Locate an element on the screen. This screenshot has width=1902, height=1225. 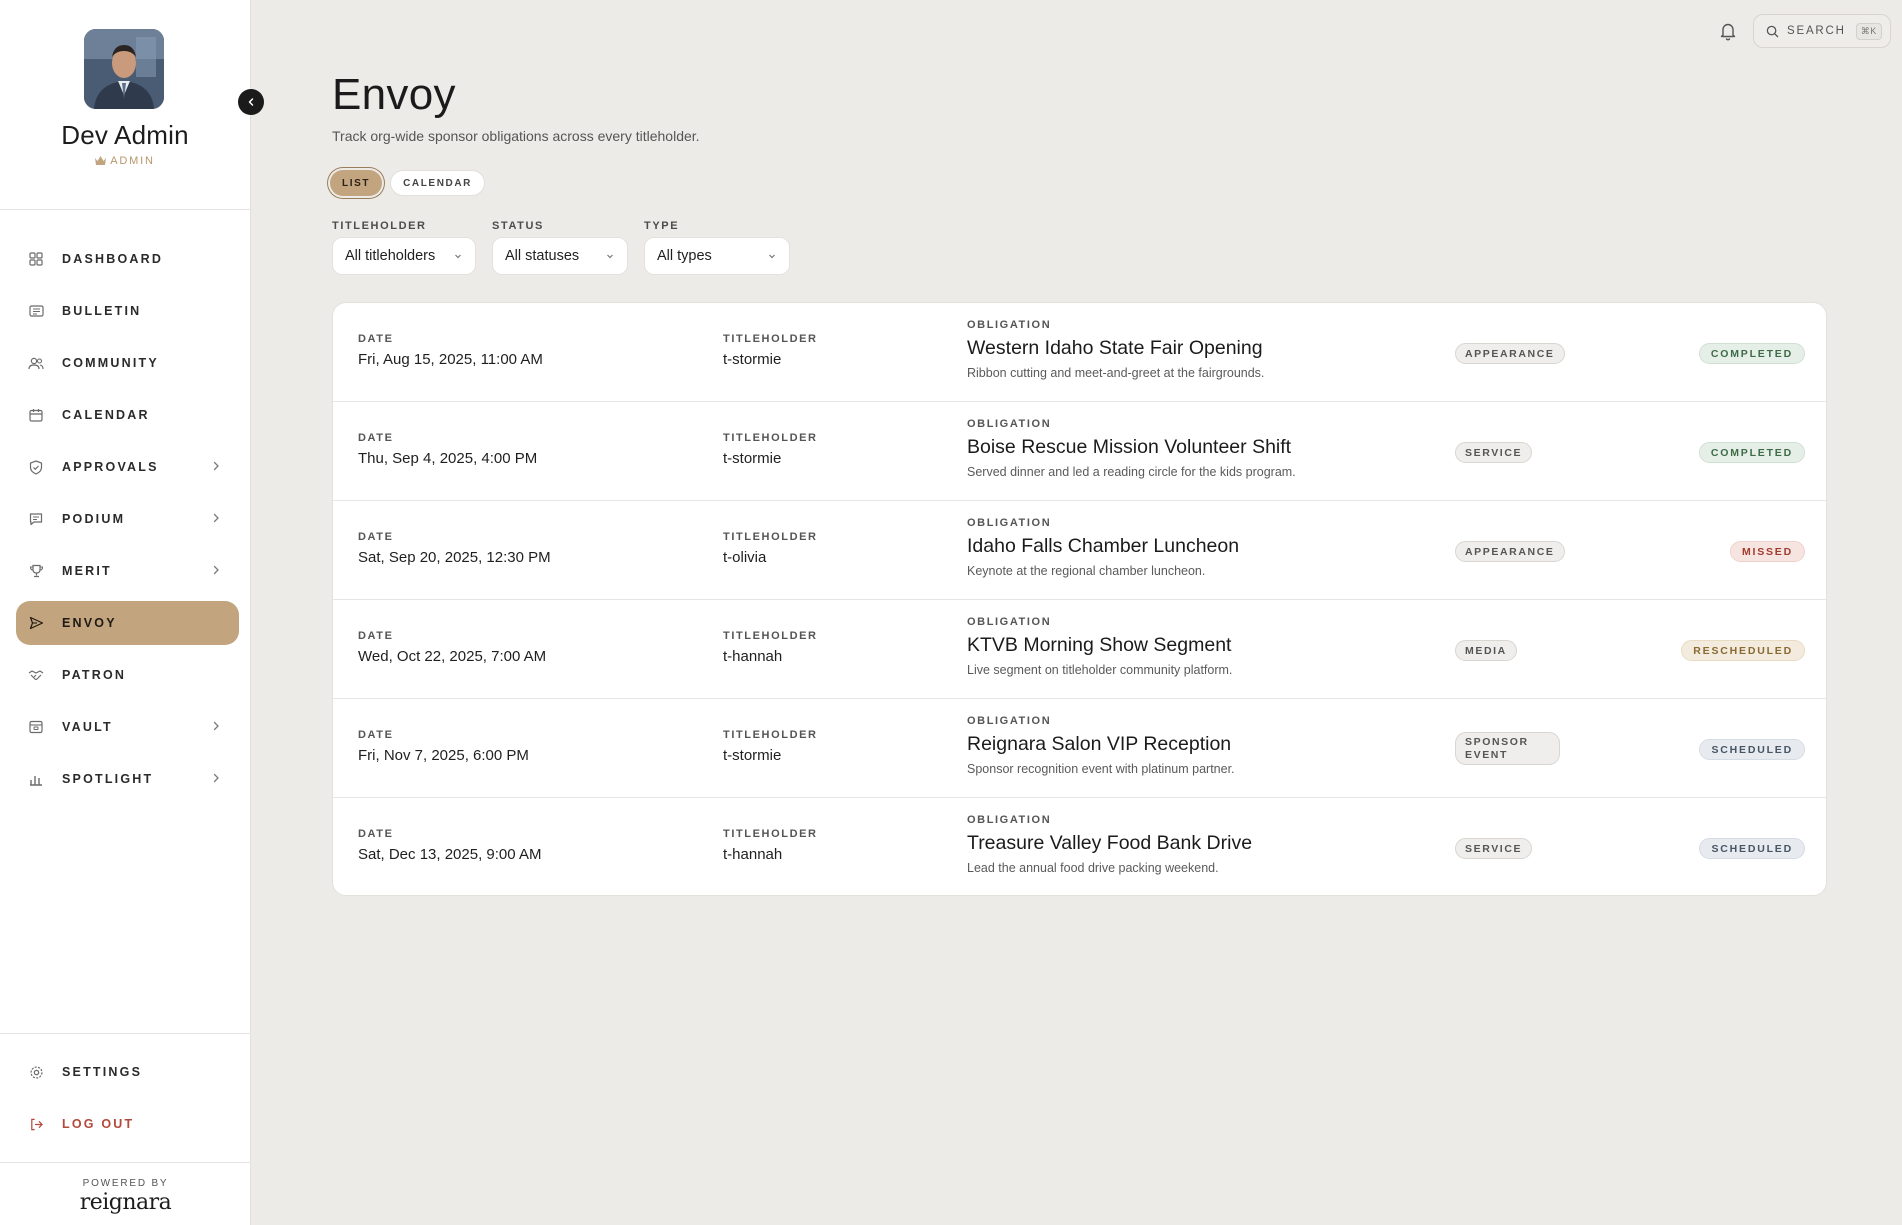
sidebar-item-label: CALENDAR is located at coordinates (106, 415).